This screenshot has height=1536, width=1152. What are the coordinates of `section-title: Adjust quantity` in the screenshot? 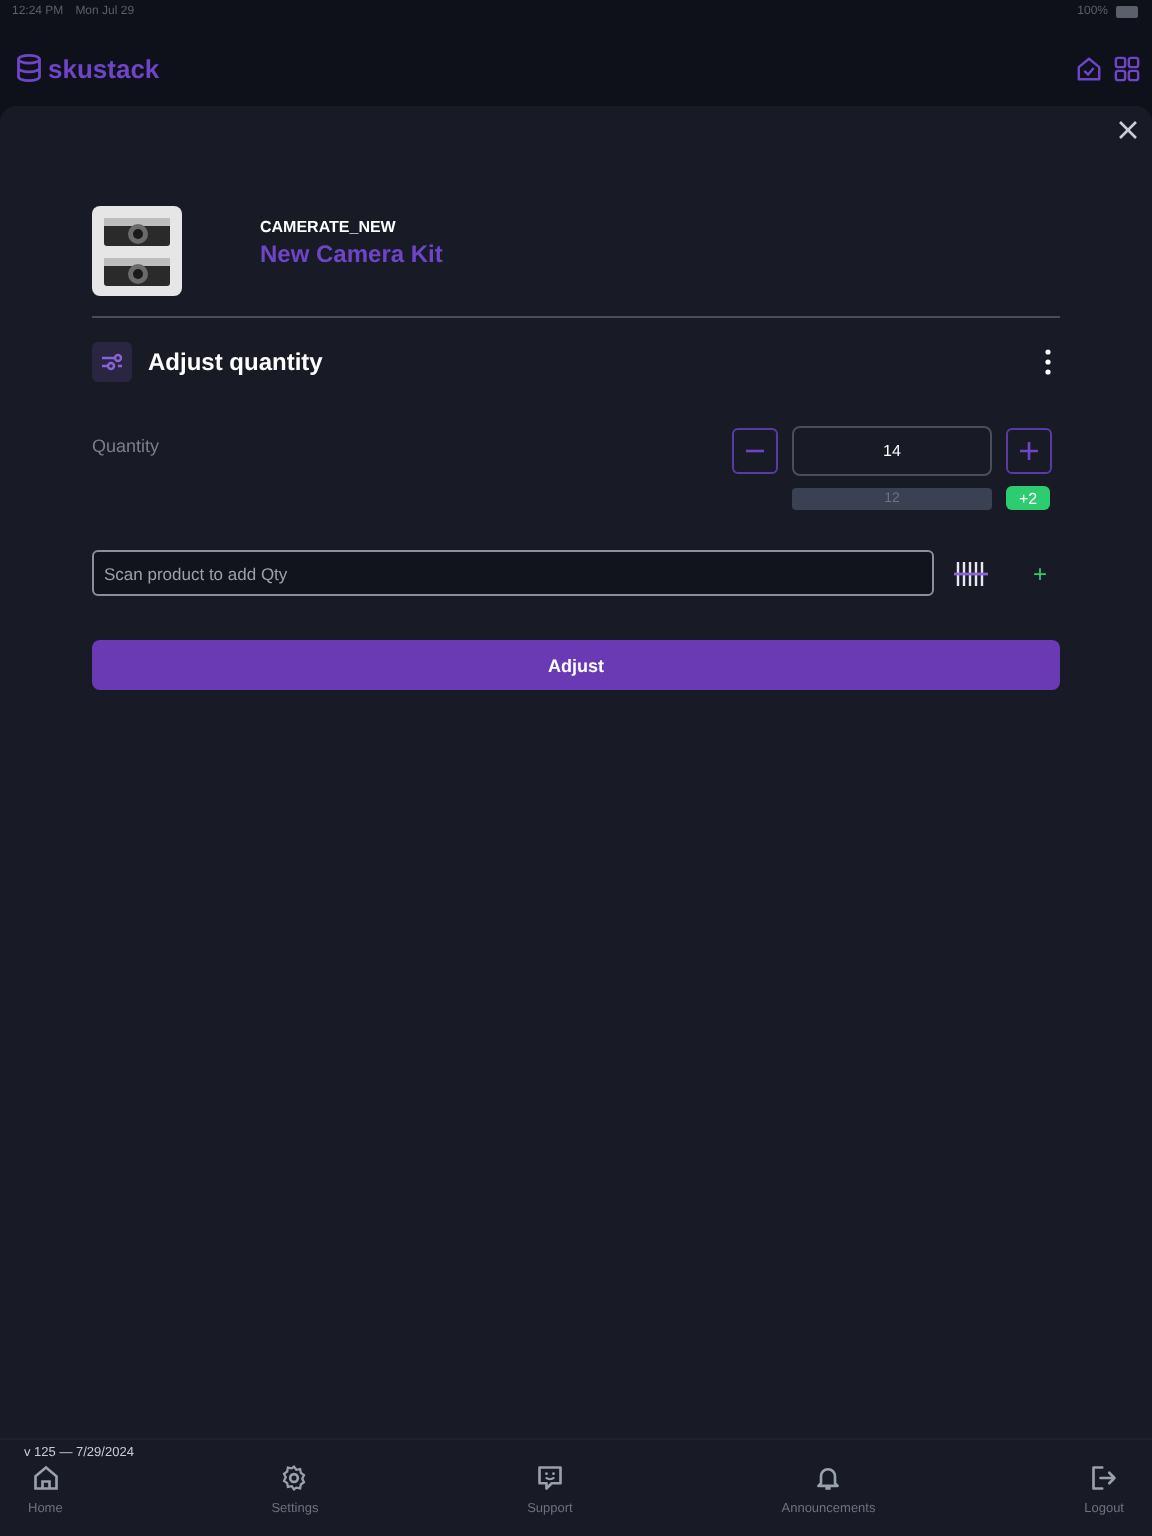 It's located at (235, 362).